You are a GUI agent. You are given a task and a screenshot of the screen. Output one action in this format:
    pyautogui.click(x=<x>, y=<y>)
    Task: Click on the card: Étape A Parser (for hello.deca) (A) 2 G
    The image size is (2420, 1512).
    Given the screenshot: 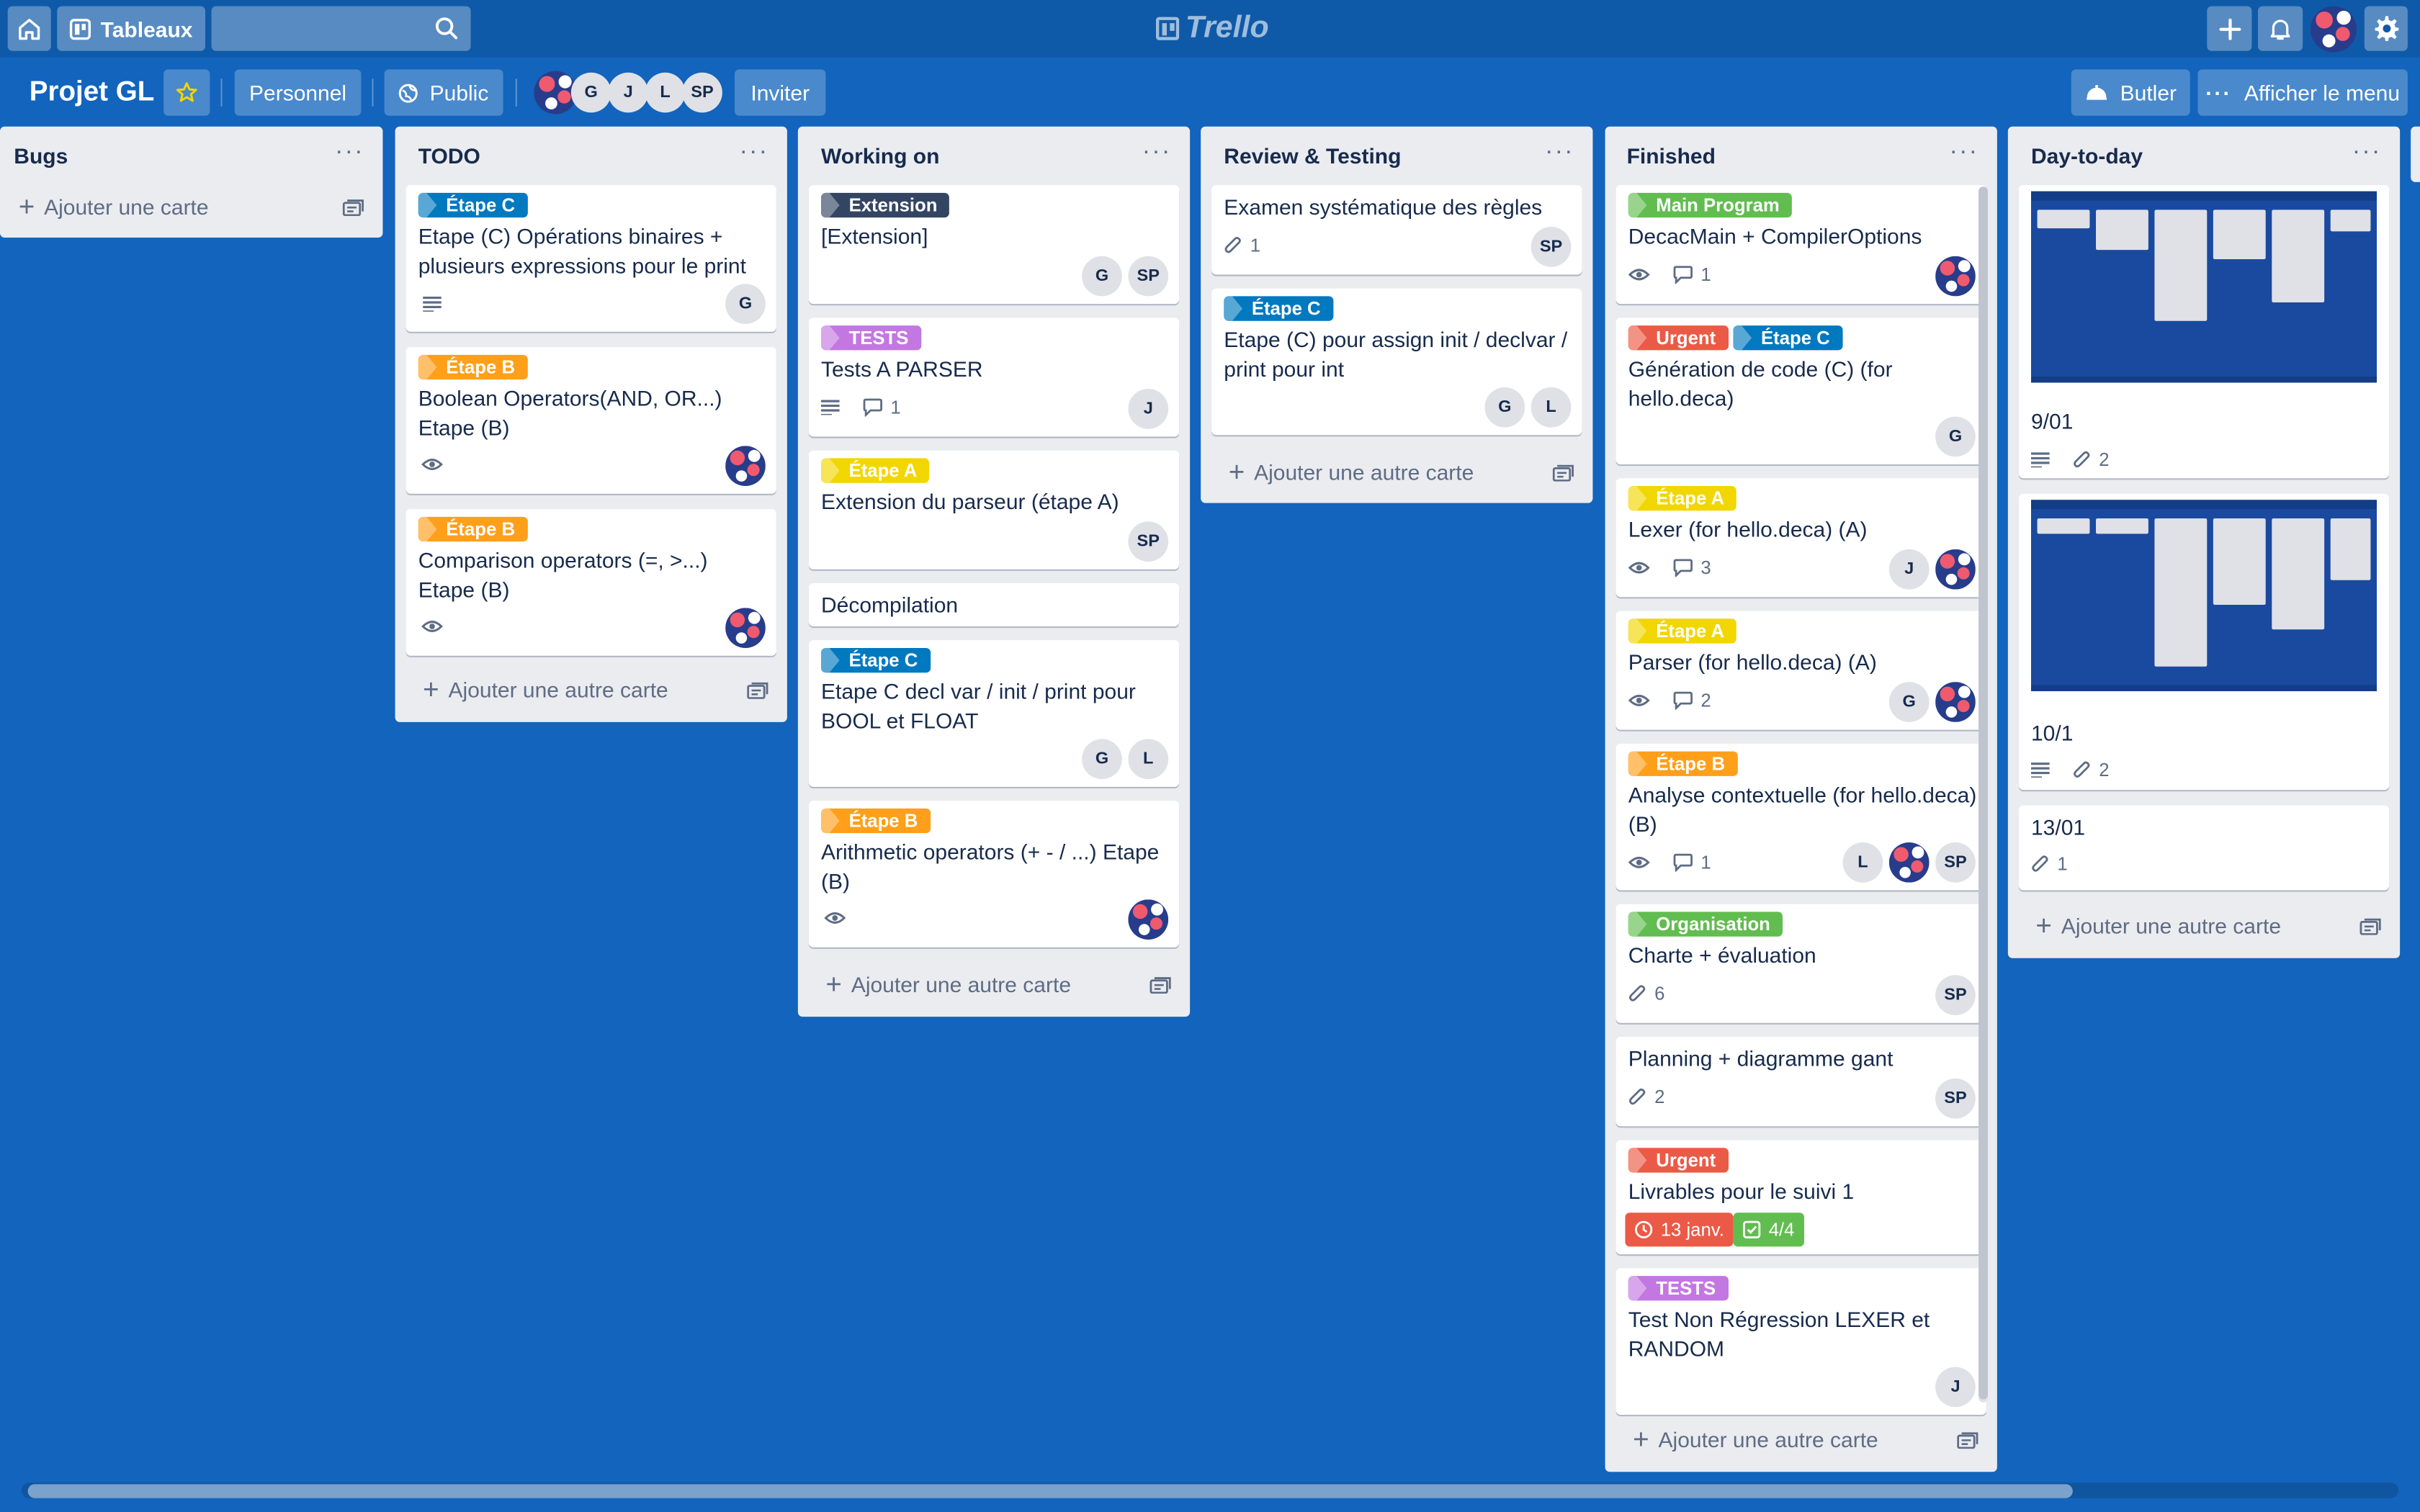 What is the action you would take?
    pyautogui.click(x=1801, y=670)
    